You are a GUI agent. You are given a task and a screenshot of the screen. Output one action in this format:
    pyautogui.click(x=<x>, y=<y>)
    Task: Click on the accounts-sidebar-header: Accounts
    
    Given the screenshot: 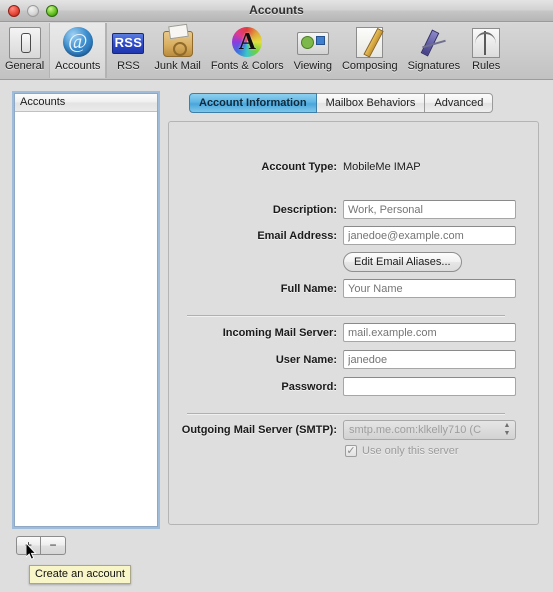 What is the action you would take?
    pyautogui.click(x=86, y=103)
    